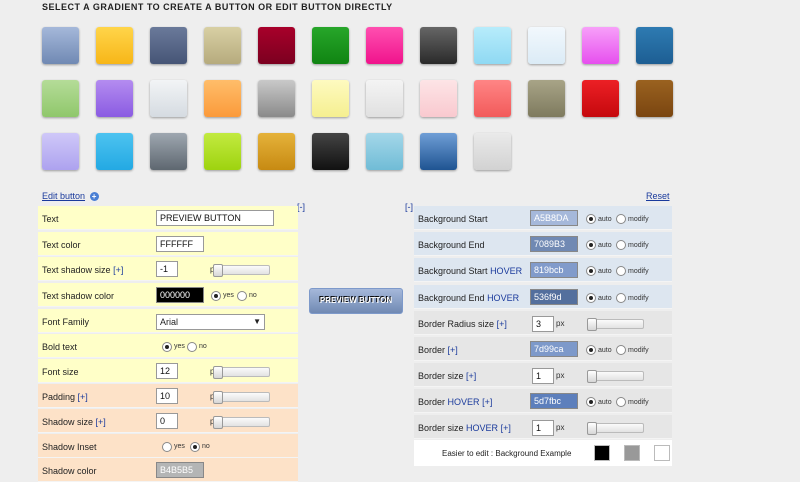  Describe the element at coordinates (621, 298) in the screenshot. I see `background-end-hover-modify-radio` at that location.